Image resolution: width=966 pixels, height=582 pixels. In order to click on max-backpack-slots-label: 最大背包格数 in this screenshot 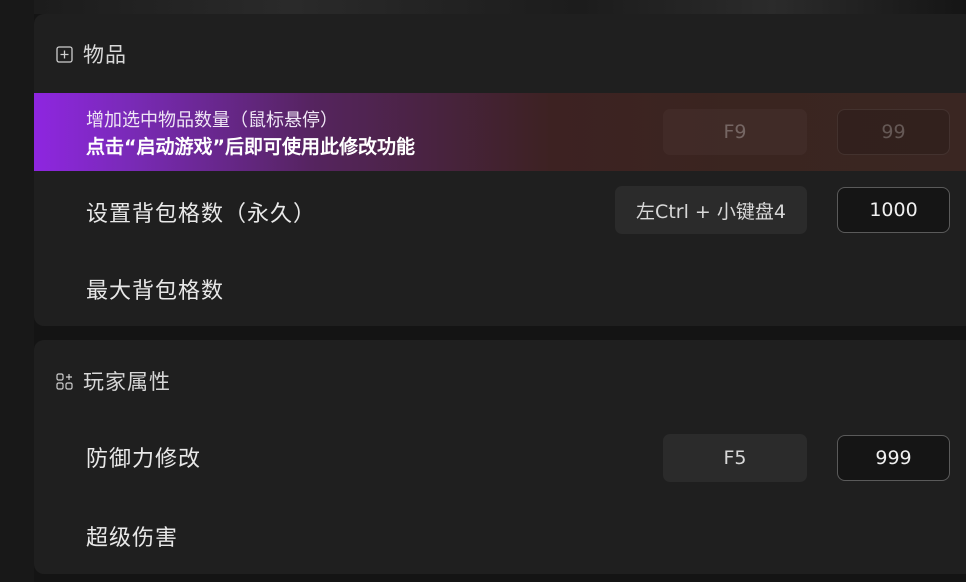, I will do `click(155, 289)`.